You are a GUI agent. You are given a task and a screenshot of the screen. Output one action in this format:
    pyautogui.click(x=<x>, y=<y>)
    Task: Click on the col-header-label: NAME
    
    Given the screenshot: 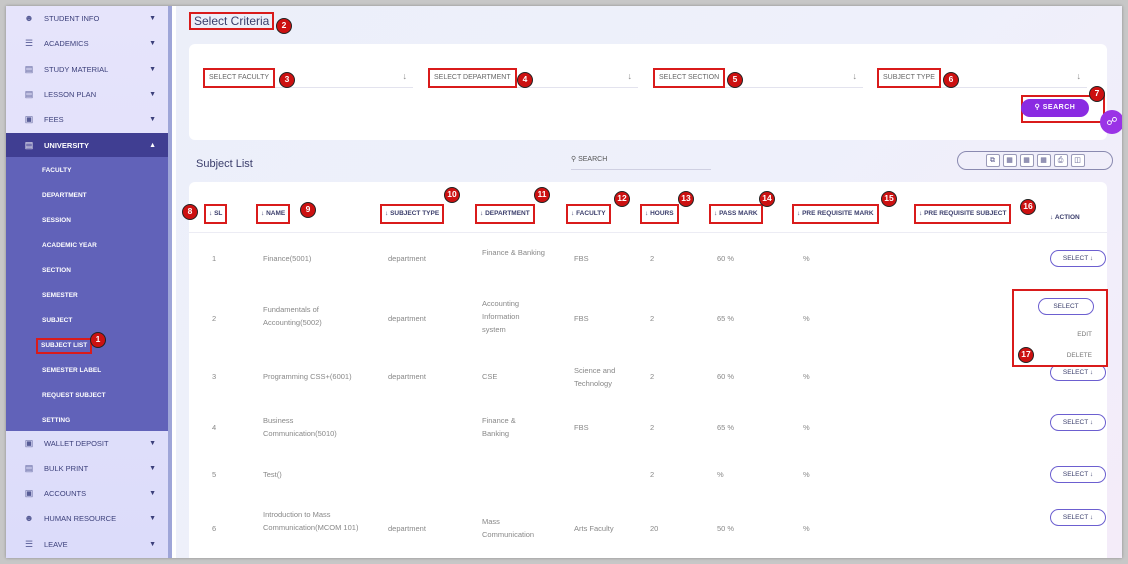 What is the action you would take?
    pyautogui.click(x=276, y=213)
    